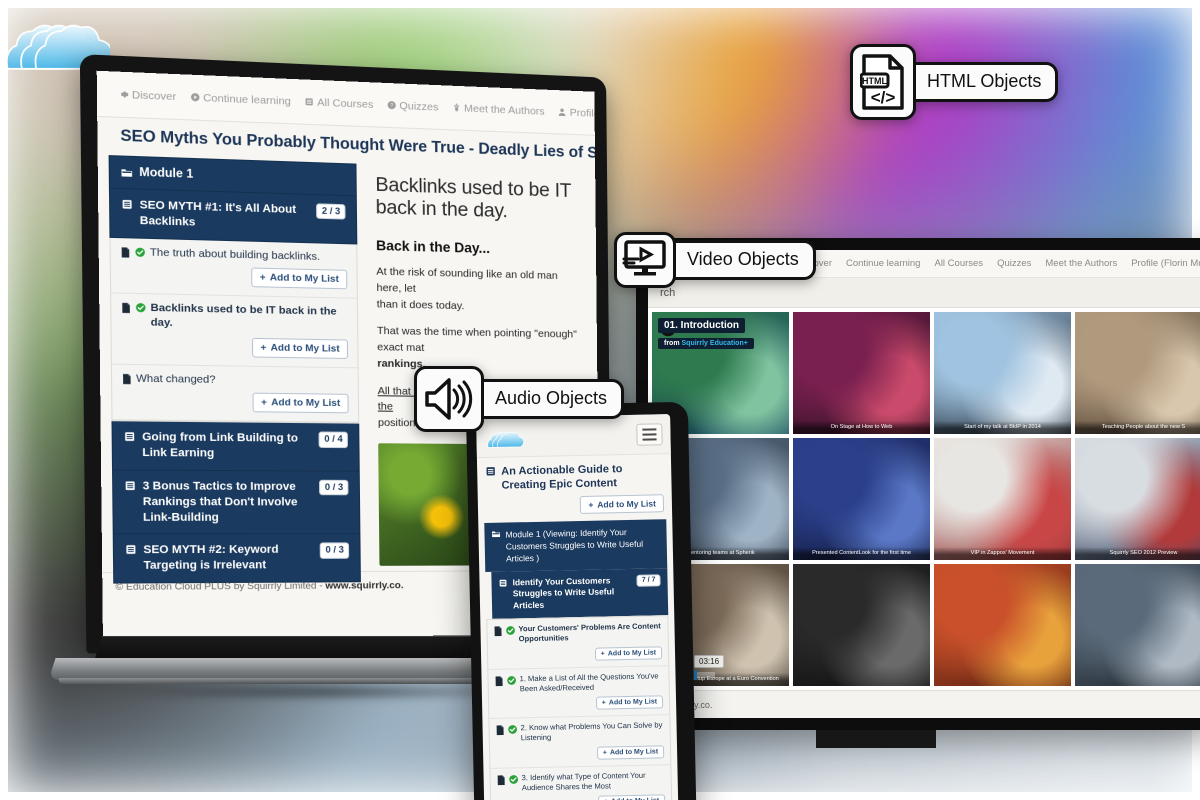  Describe the element at coordinates (1014, 263) in the screenshot. I see `mon-nav-quizzes: Quizzes` at that location.